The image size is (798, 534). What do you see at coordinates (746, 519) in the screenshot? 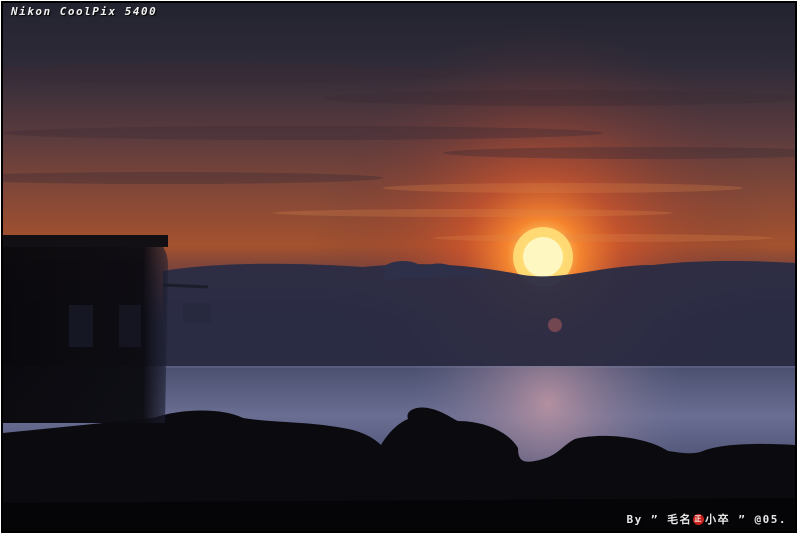
I see `signature-suffix: 小卒 ” @05.` at bounding box center [746, 519].